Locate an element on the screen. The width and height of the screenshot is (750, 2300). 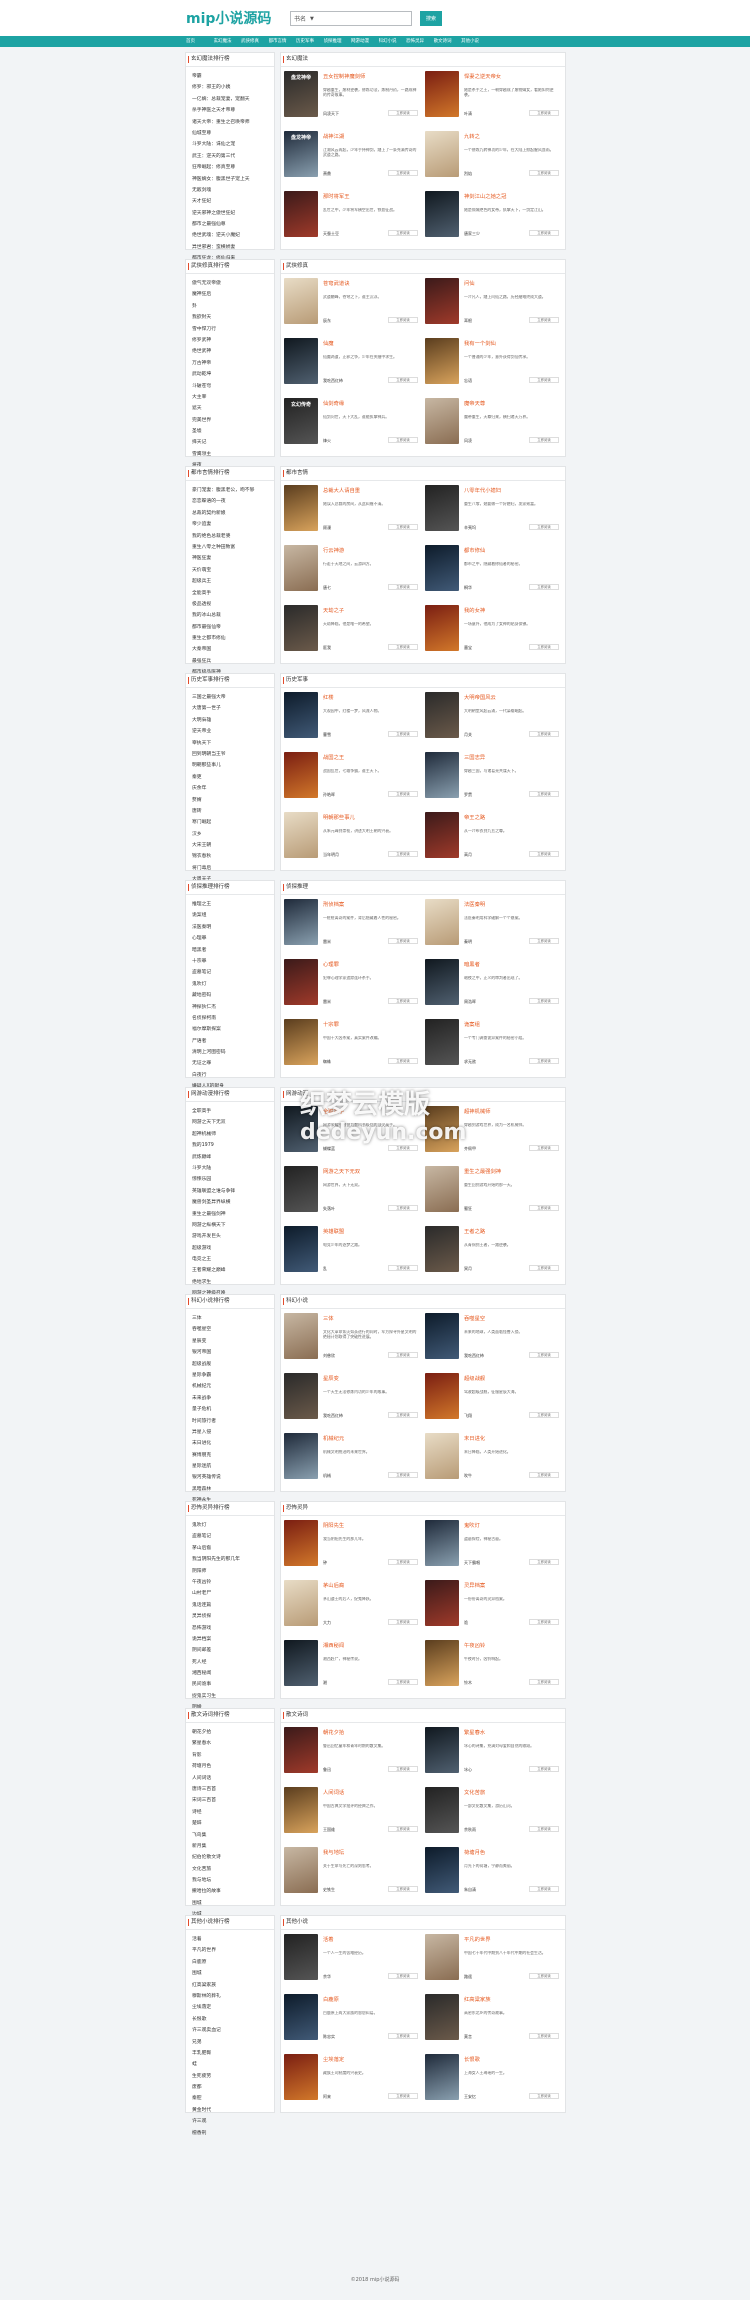
book-title: 荷塘月色 is located at coordinates (511, 1852).